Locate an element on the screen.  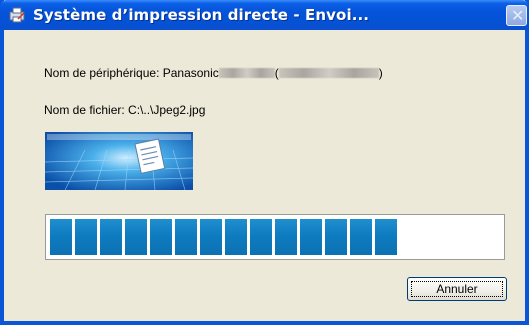
redacted-identifier is located at coordinates (328, 72).